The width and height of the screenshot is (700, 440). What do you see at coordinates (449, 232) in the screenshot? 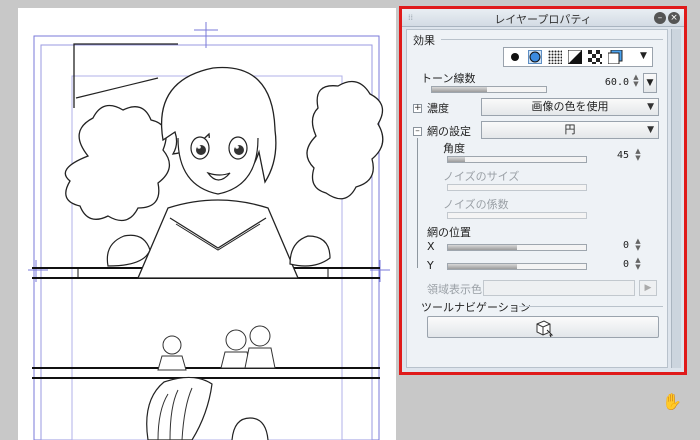
I see `dot-position-label: 網の位置` at bounding box center [449, 232].